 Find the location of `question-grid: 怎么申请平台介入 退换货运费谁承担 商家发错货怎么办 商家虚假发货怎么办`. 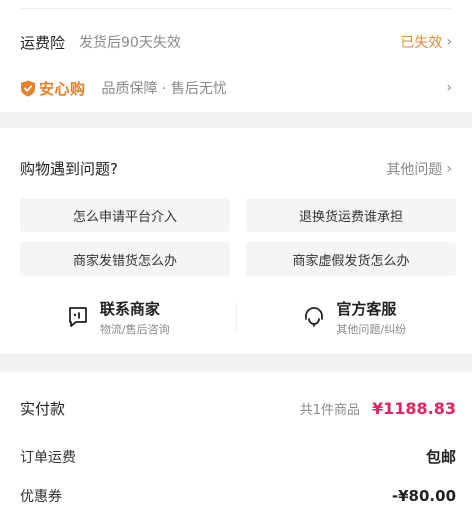

question-grid: 怎么申请平台介入 退换货运费谁承担 商家发错货怎么办 商家虚假发货怎么办 is located at coordinates (239, 237).